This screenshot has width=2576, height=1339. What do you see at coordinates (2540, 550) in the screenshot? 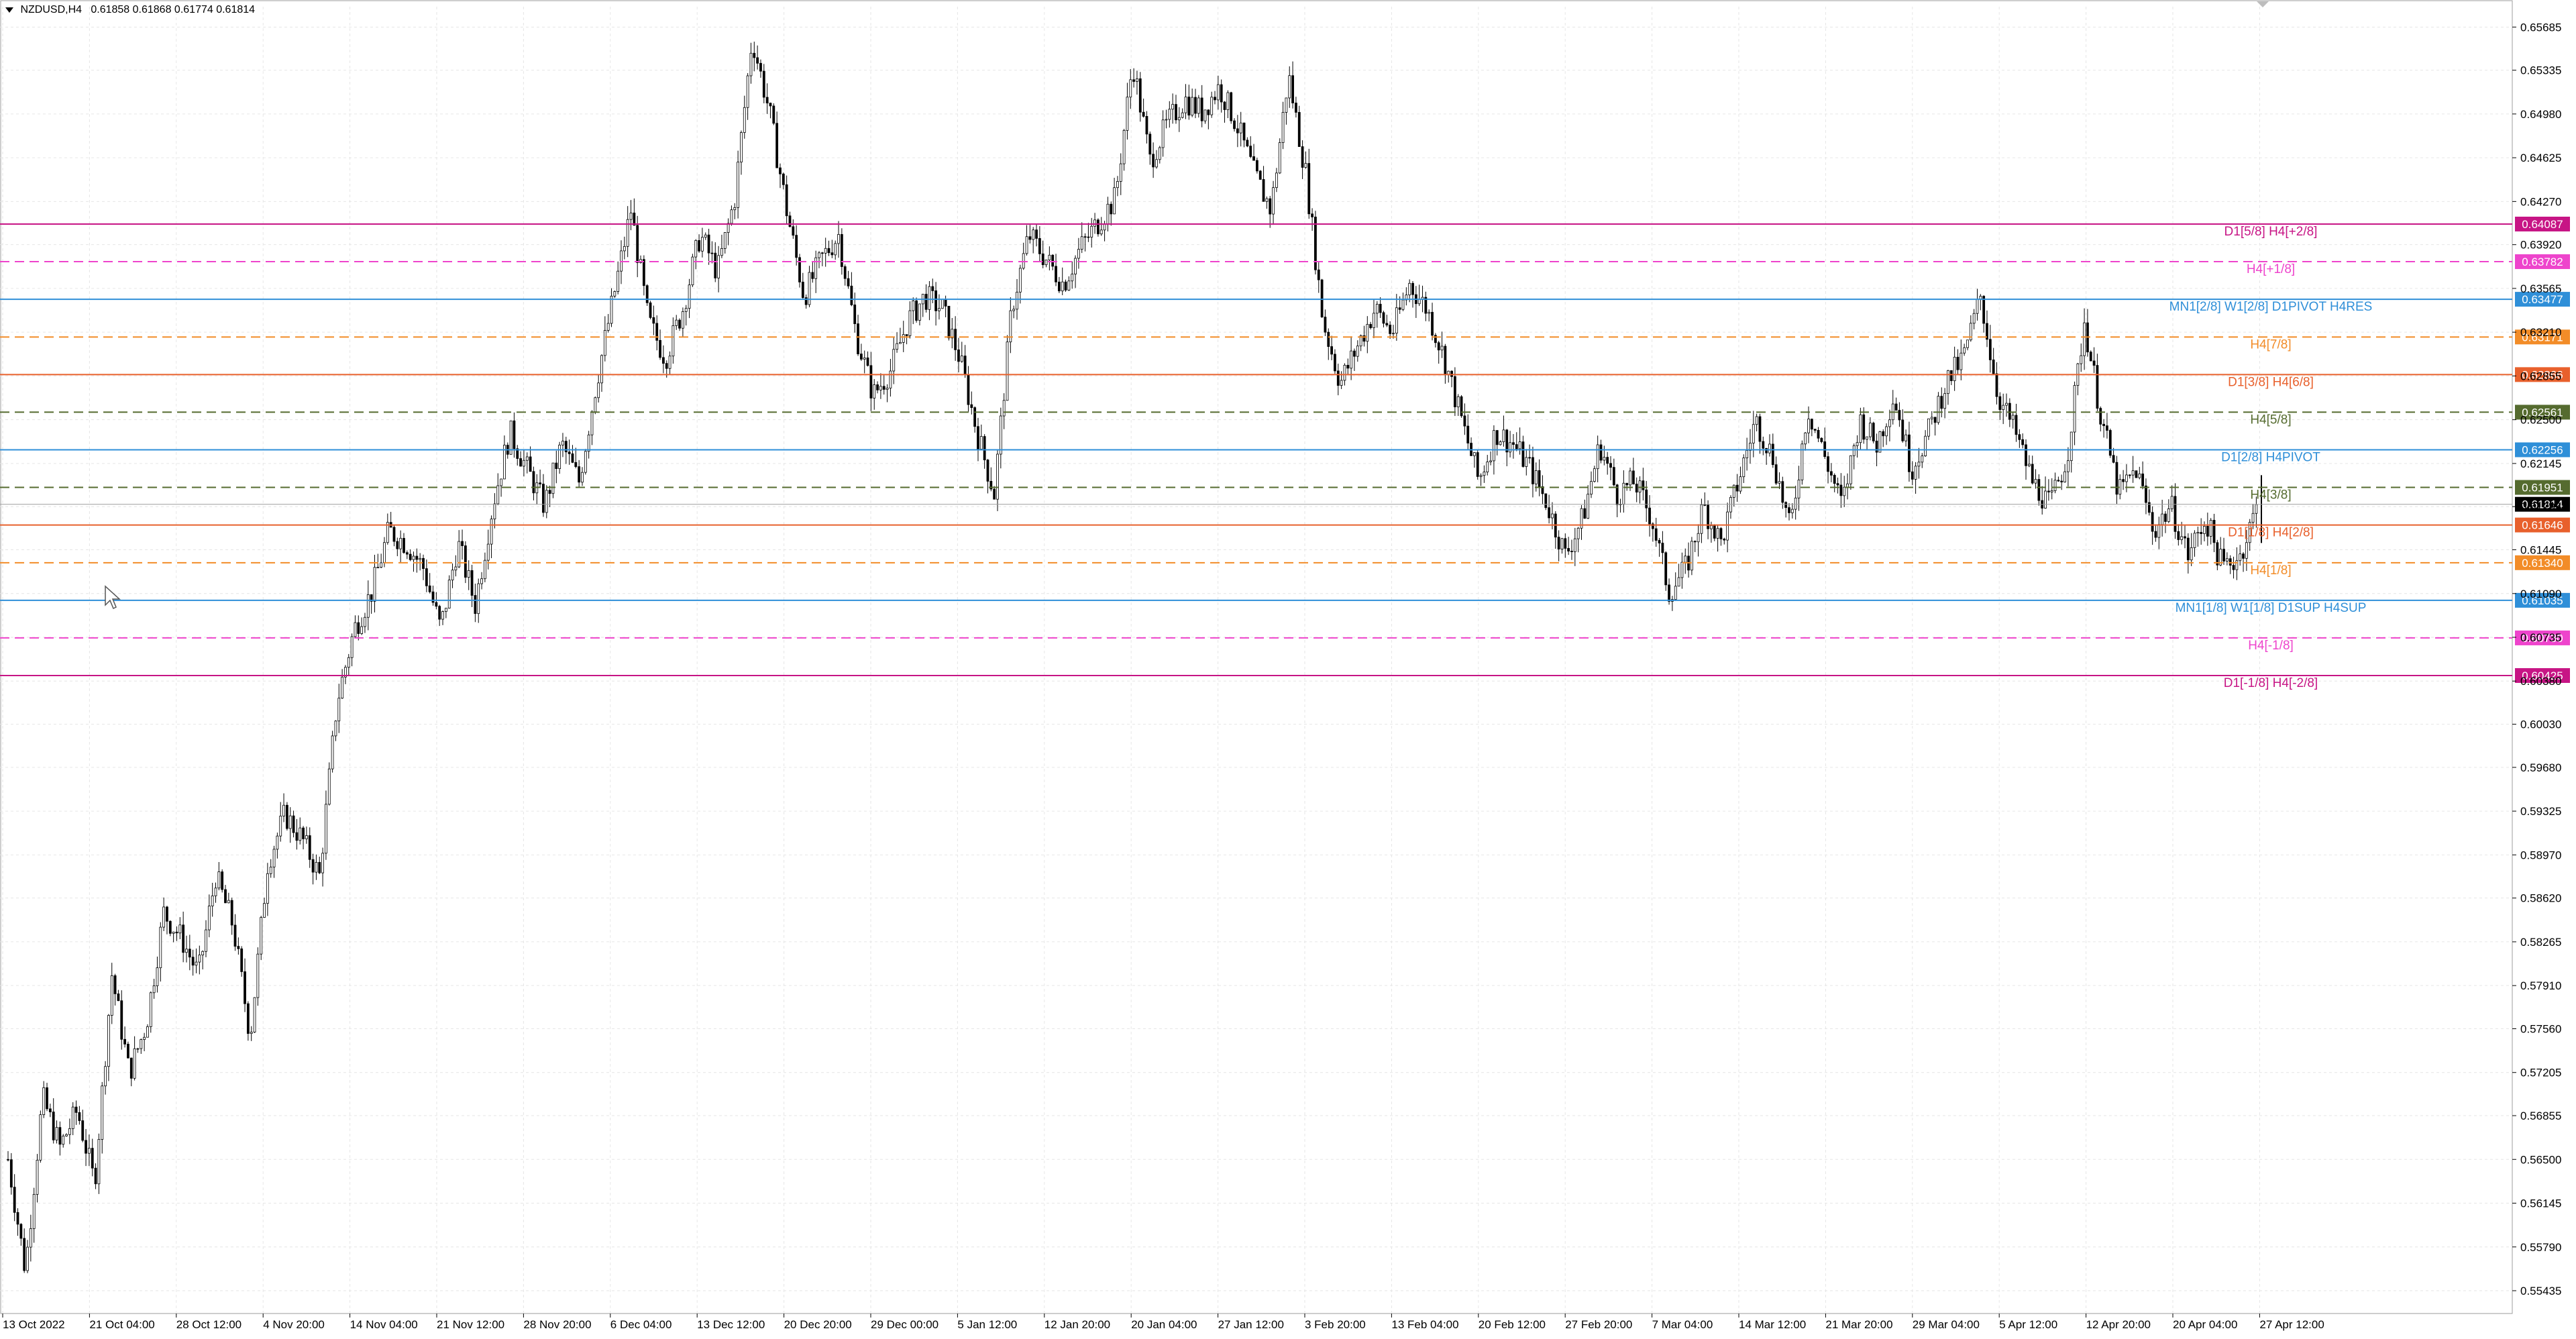
I see `y-tick-label: 0.61445` at bounding box center [2540, 550].